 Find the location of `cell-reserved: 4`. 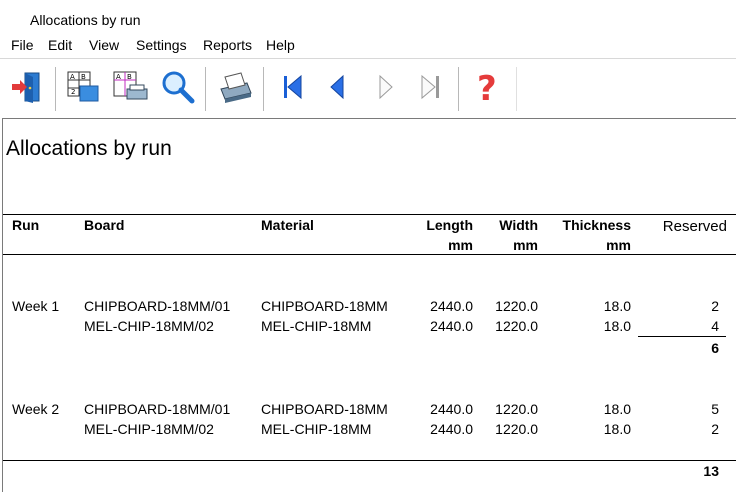

cell-reserved: 4 is located at coordinates (715, 326).